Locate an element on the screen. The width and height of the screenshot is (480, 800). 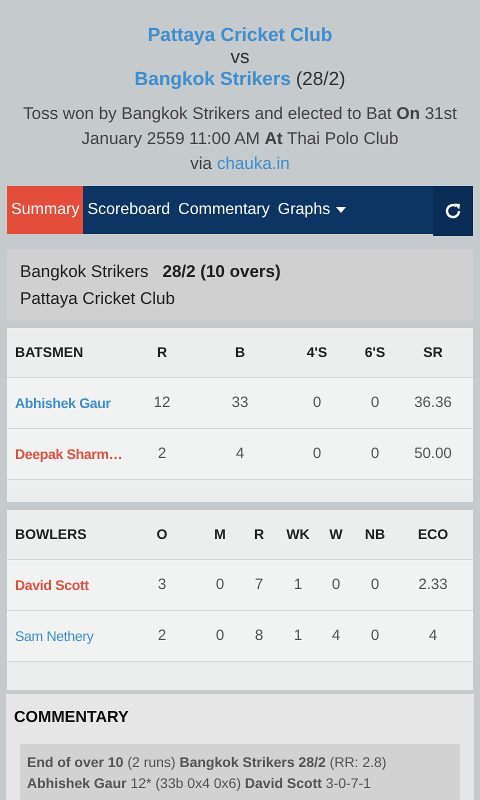
team-score: (28/2) is located at coordinates (321, 80).